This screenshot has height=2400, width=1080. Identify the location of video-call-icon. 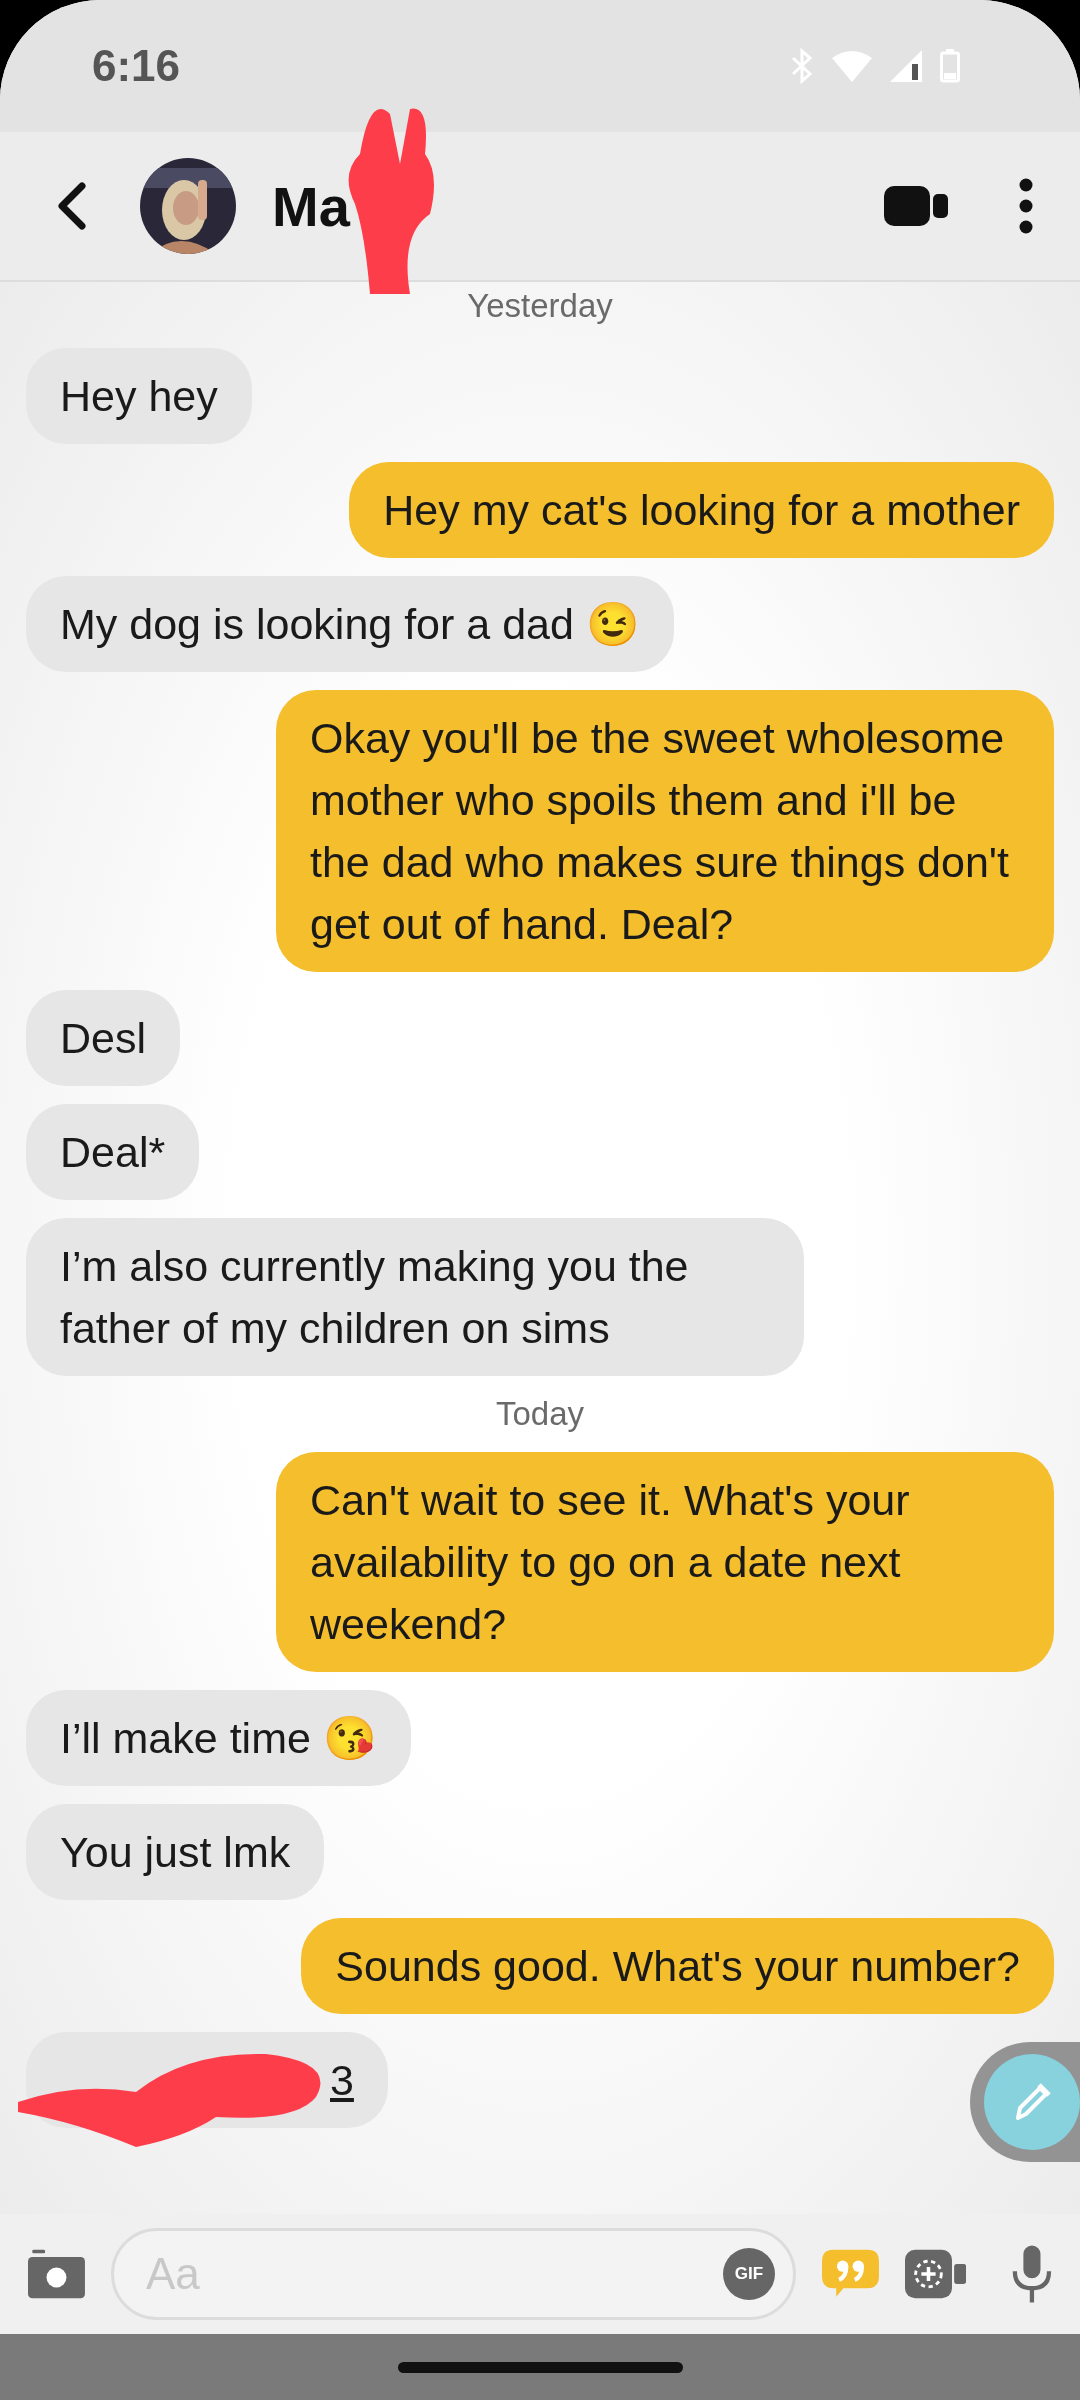
(916, 206).